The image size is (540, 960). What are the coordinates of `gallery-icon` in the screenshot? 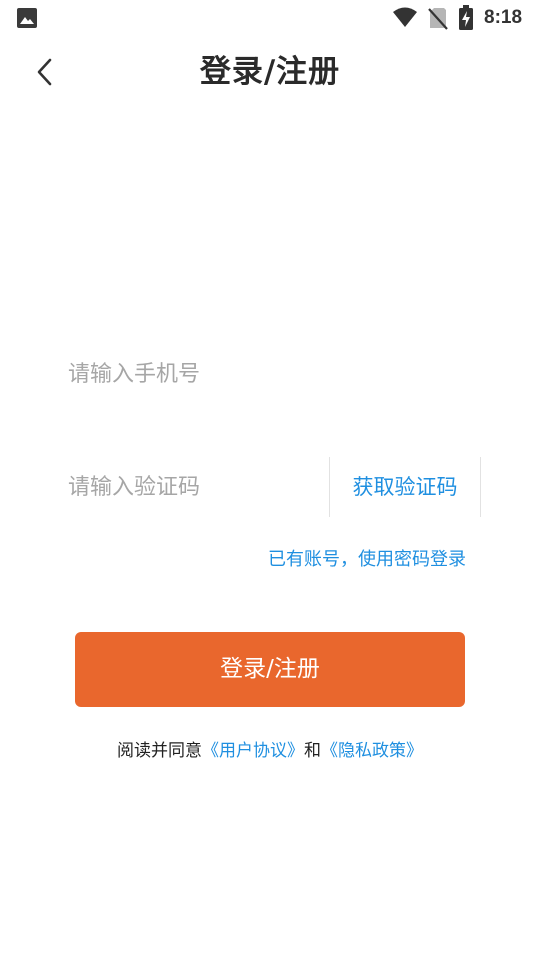 It's located at (27, 18).